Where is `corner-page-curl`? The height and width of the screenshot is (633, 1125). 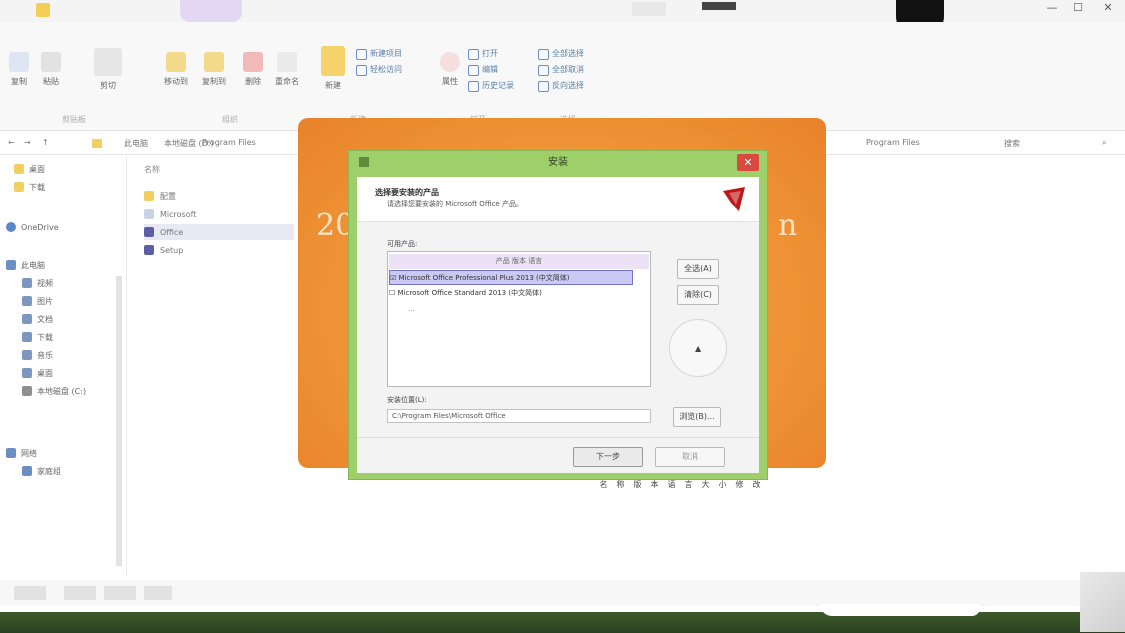
corner-page-curl is located at coordinates (1102, 602).